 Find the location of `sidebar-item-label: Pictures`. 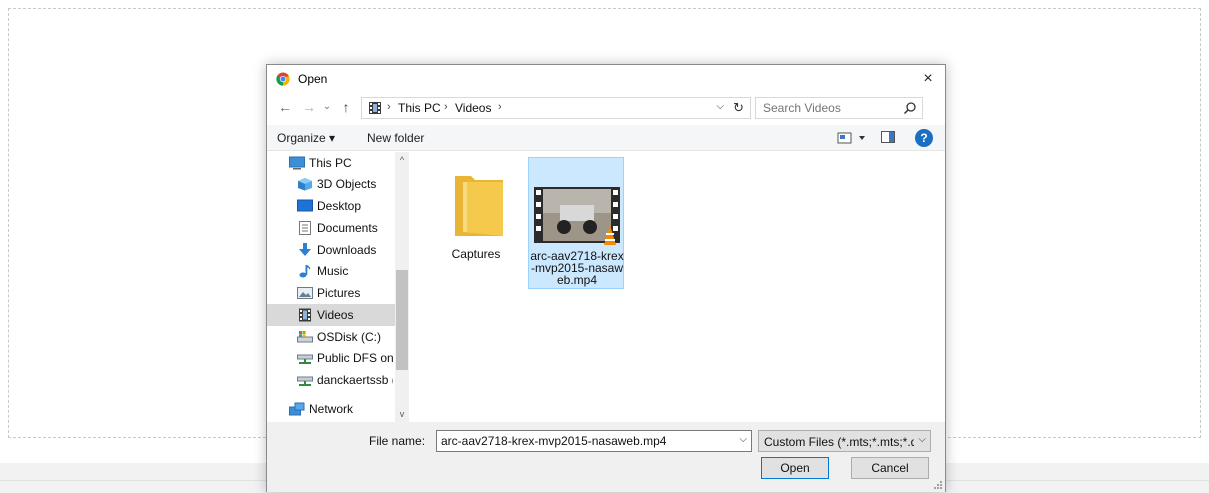

sidebar-item-label: Pictures is located at coordinates (339, 293).